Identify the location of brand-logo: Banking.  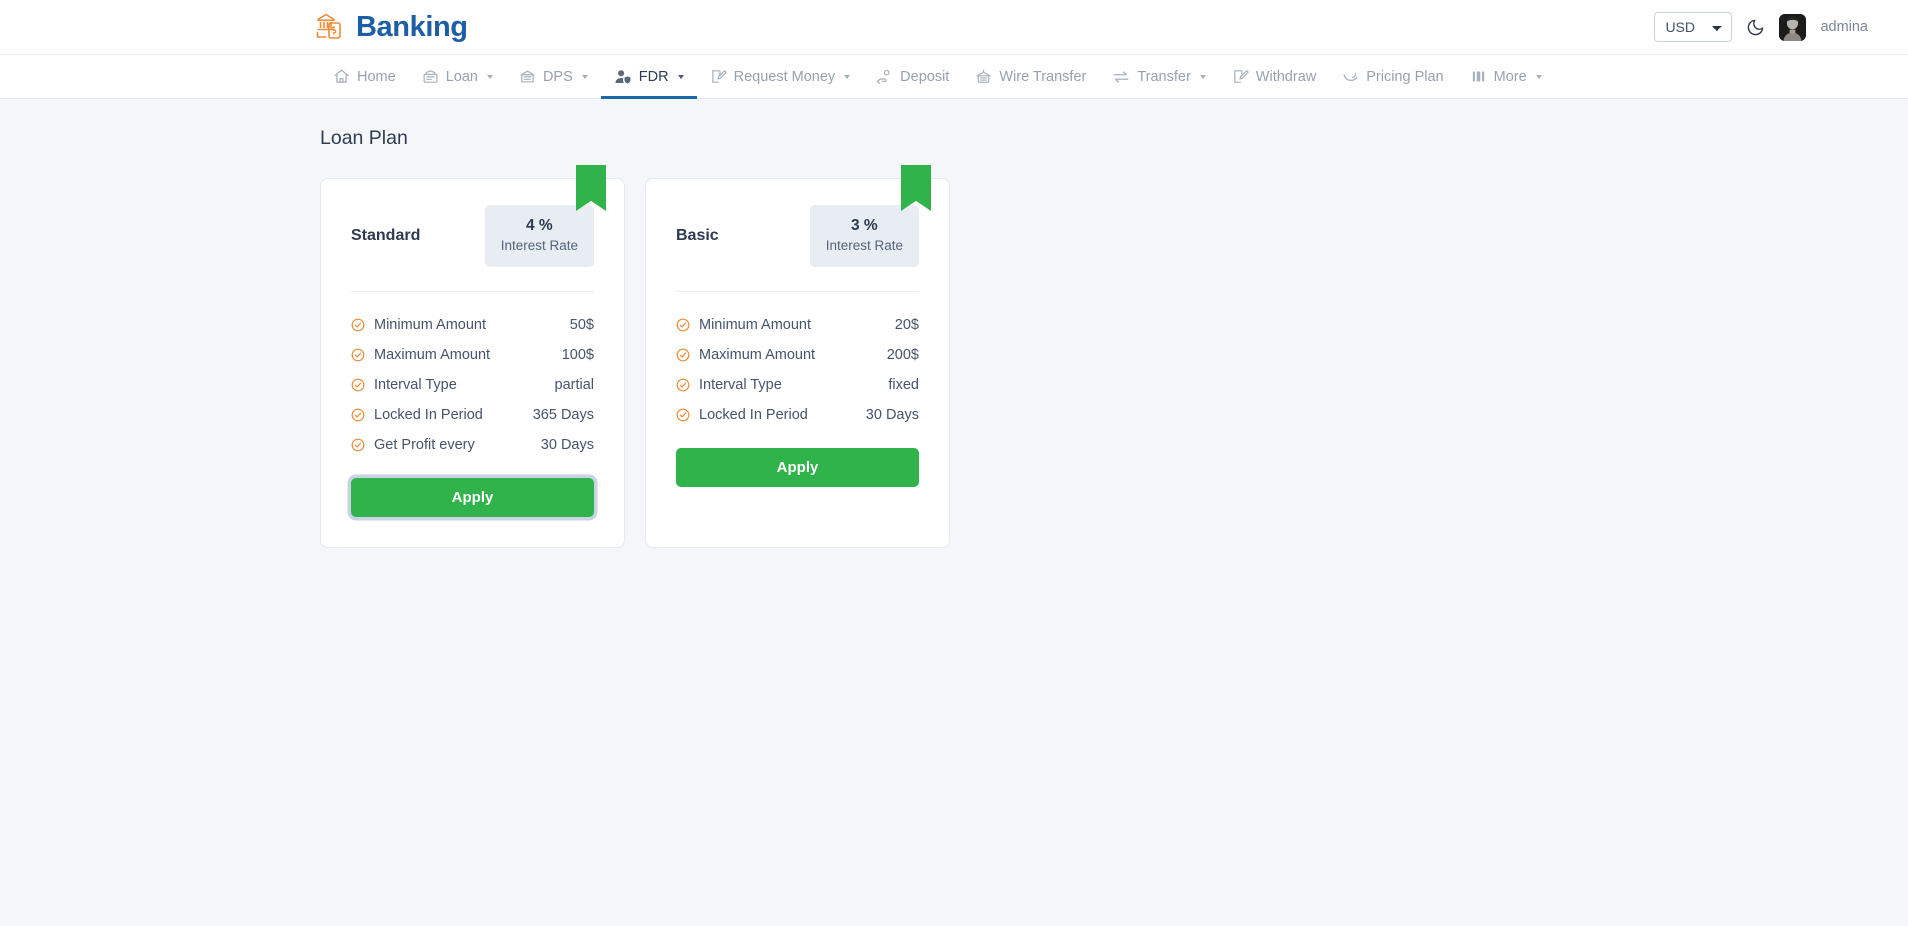
(391, 27).